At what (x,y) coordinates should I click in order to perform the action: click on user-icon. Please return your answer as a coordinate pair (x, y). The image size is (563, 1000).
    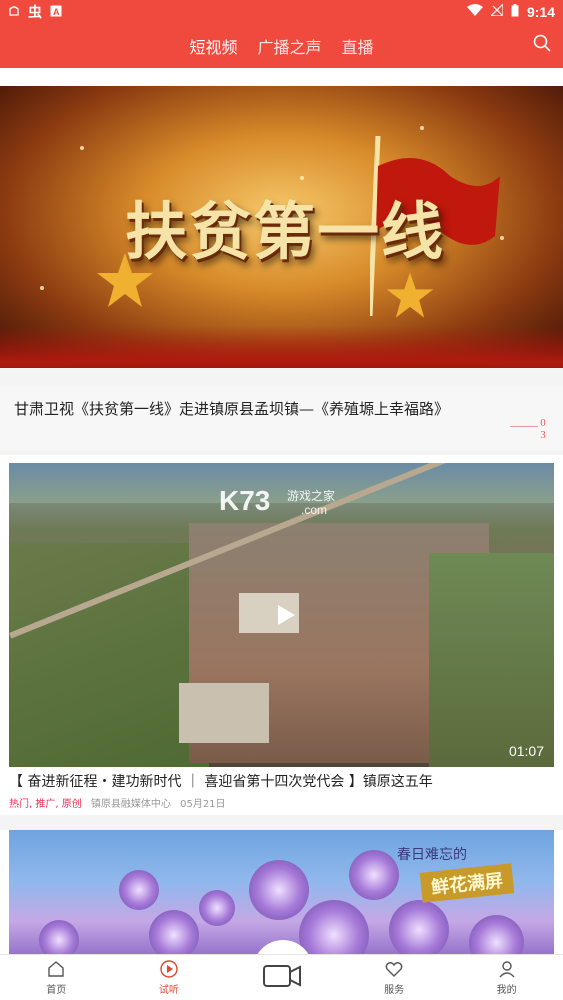
    Looking at the image, I should click on (507, 969).